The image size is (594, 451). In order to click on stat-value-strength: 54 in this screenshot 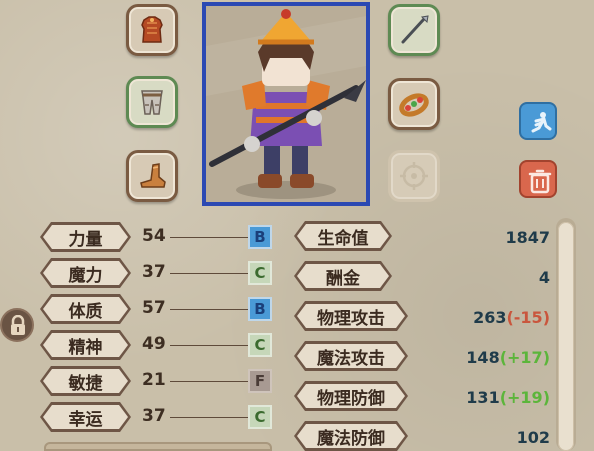, I will do `click(154, 236)`.